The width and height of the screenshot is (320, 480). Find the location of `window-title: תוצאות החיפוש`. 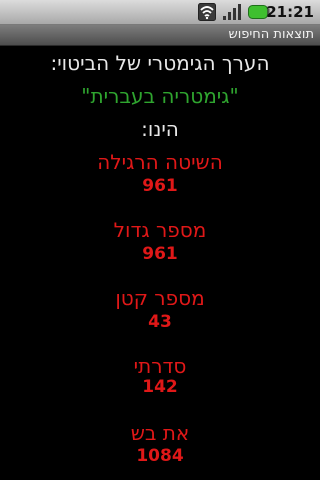

window-title: תוצאות החיפוש is located at coordinates (271, 34).